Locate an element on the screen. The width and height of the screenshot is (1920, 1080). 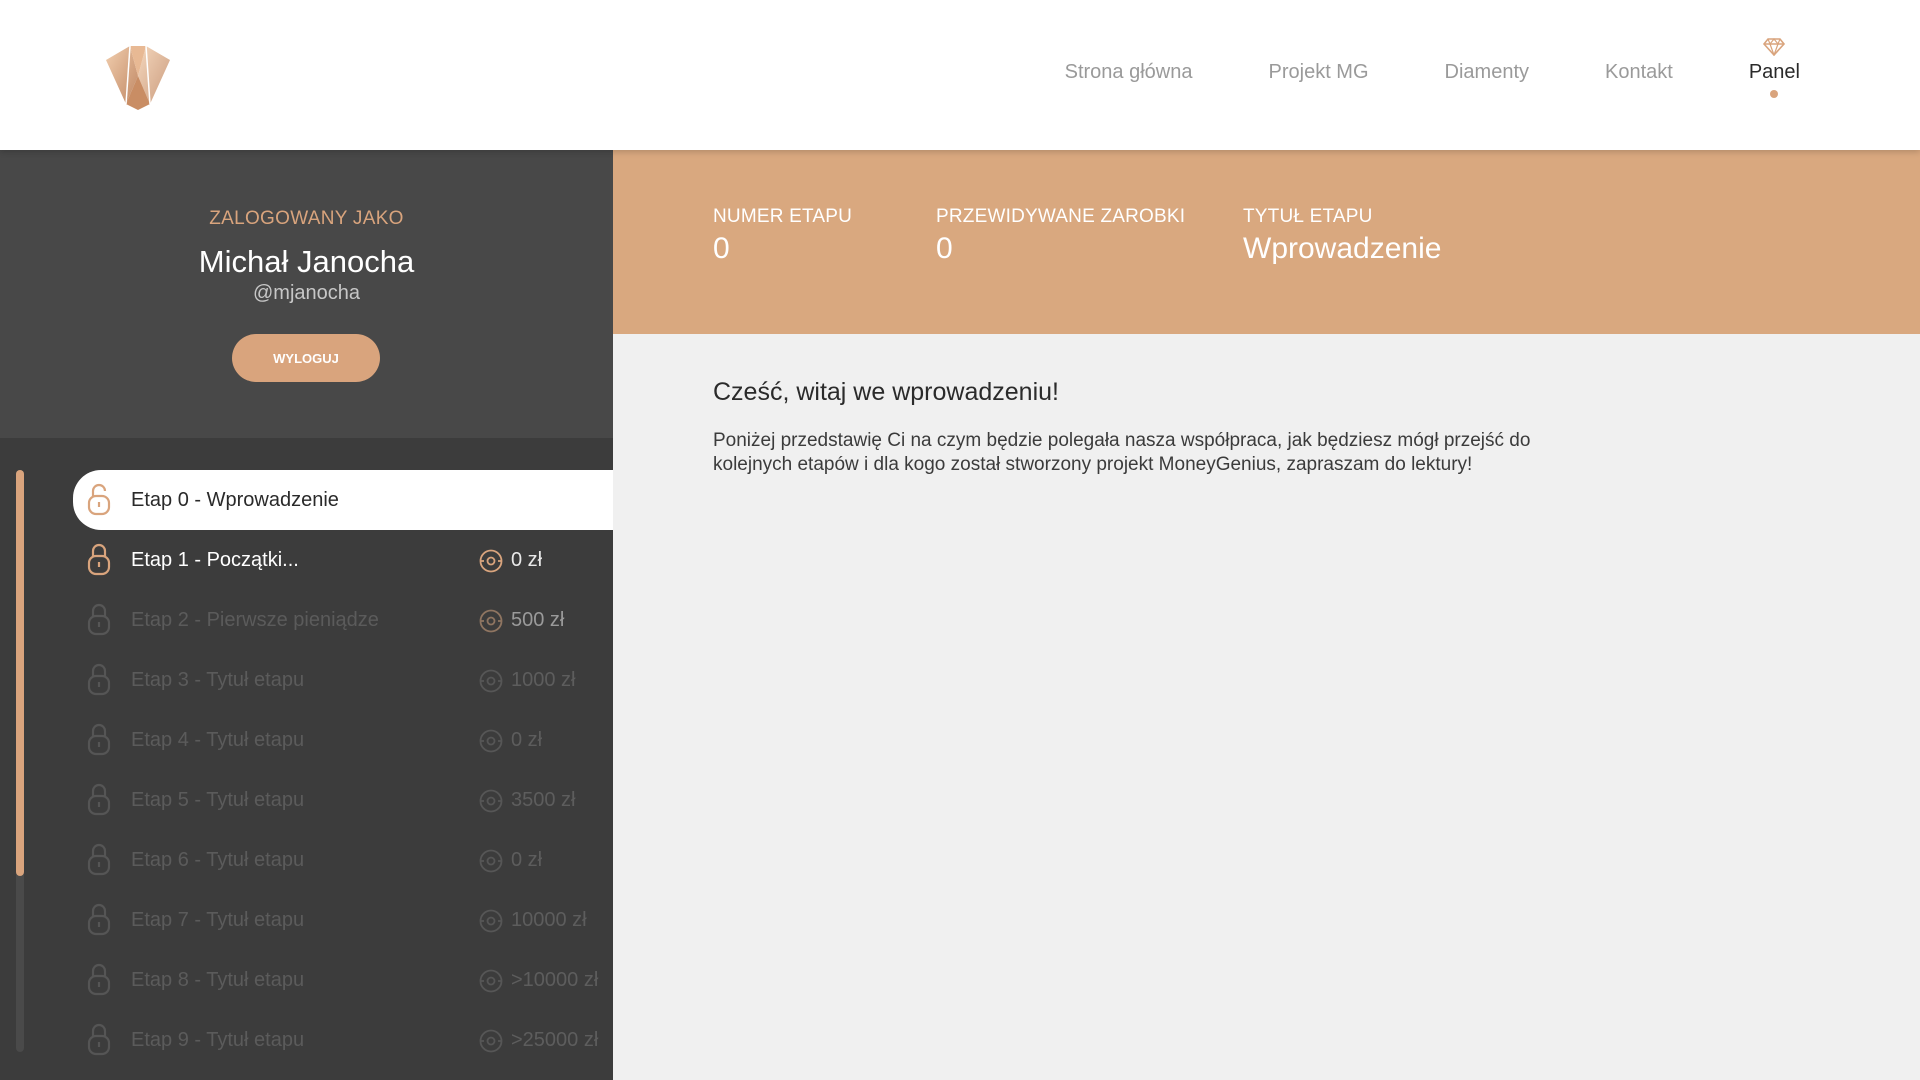
user-handle: @mjanocha is located at coordinates (306, 293).